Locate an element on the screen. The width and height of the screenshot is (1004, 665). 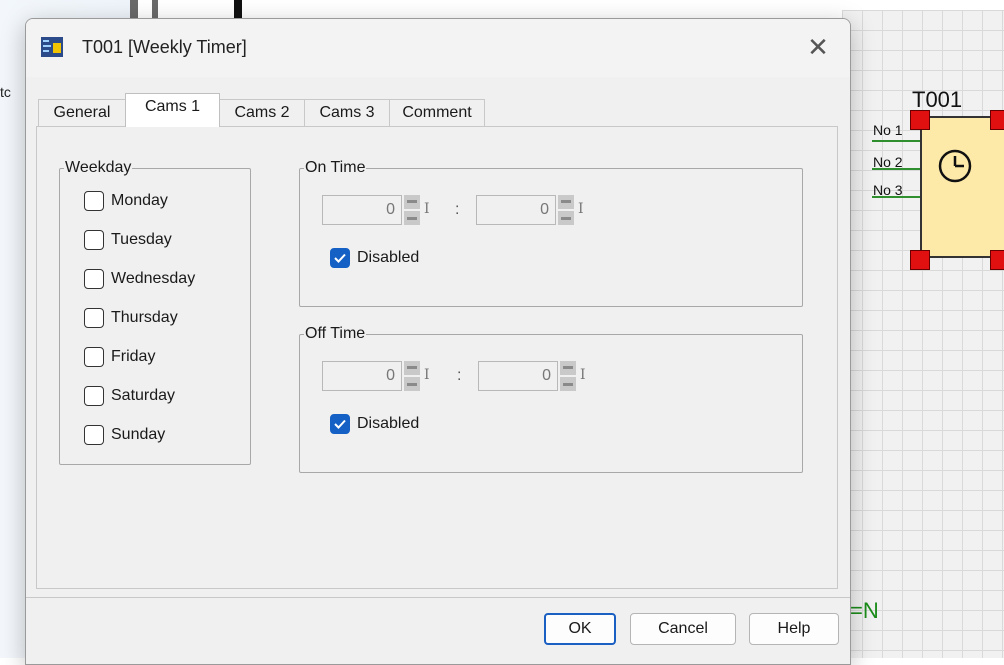
footer-divider is located at coordinates (438, 597).